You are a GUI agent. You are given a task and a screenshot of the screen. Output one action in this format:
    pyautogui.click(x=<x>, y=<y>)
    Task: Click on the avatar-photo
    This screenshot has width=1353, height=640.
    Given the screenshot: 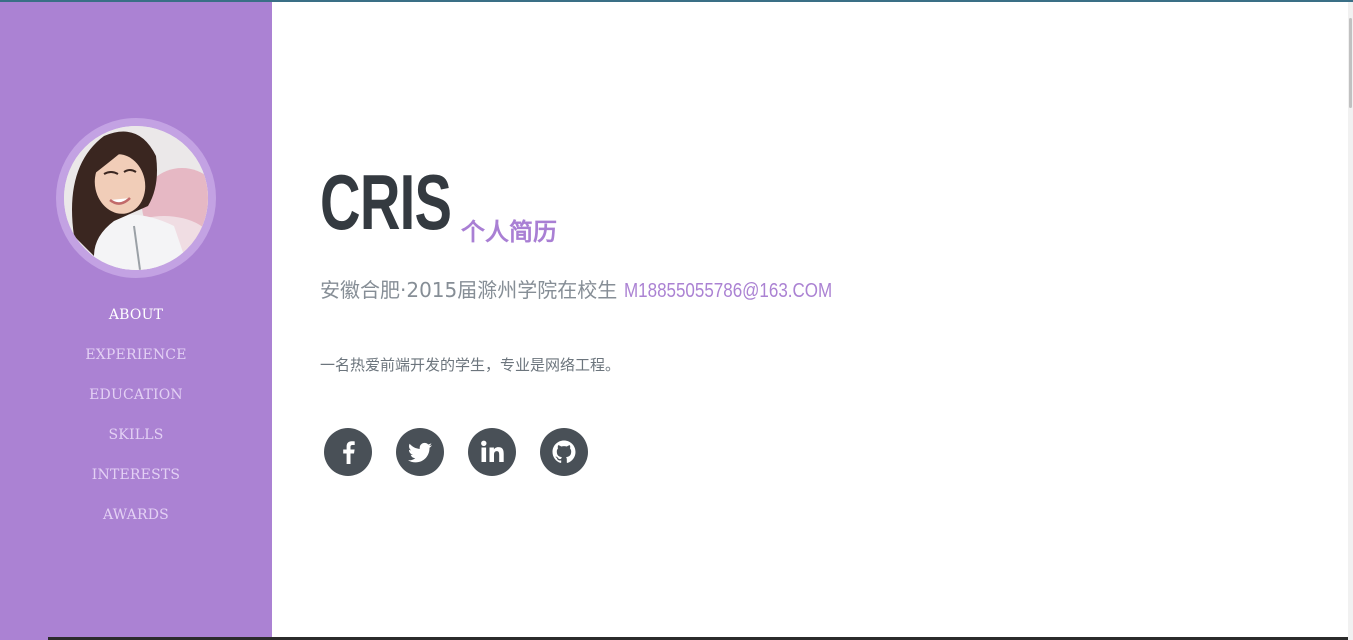 What is the action you would take?
    pyautogui.click(x=136, y=198)
    